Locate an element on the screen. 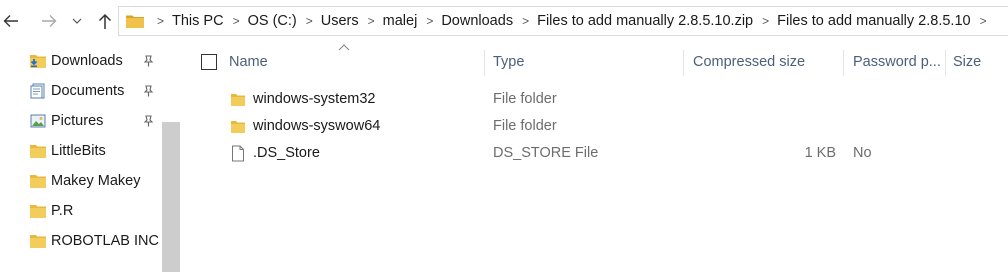  file-name: windows-syswow64 is located at coordinates (317, 126).